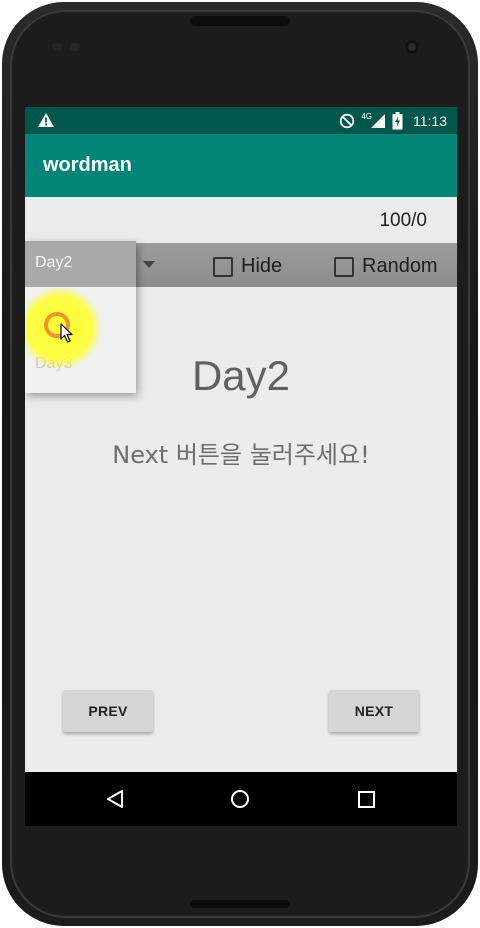 This screenshot has width=480, height=928. Describe the element at coordinates (378, 121) in the screenshot. I see `signal-icon` at that location.